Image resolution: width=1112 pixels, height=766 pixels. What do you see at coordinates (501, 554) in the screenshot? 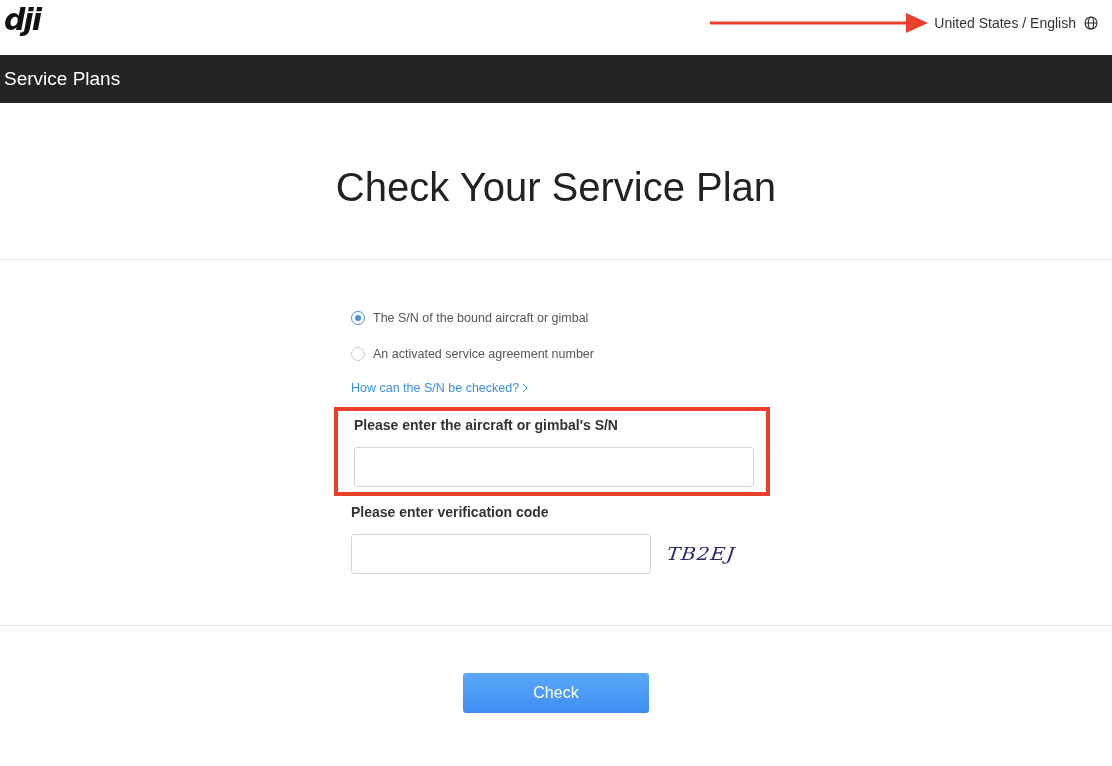
I see `verification-code-field` at bounding box center [501, 554].